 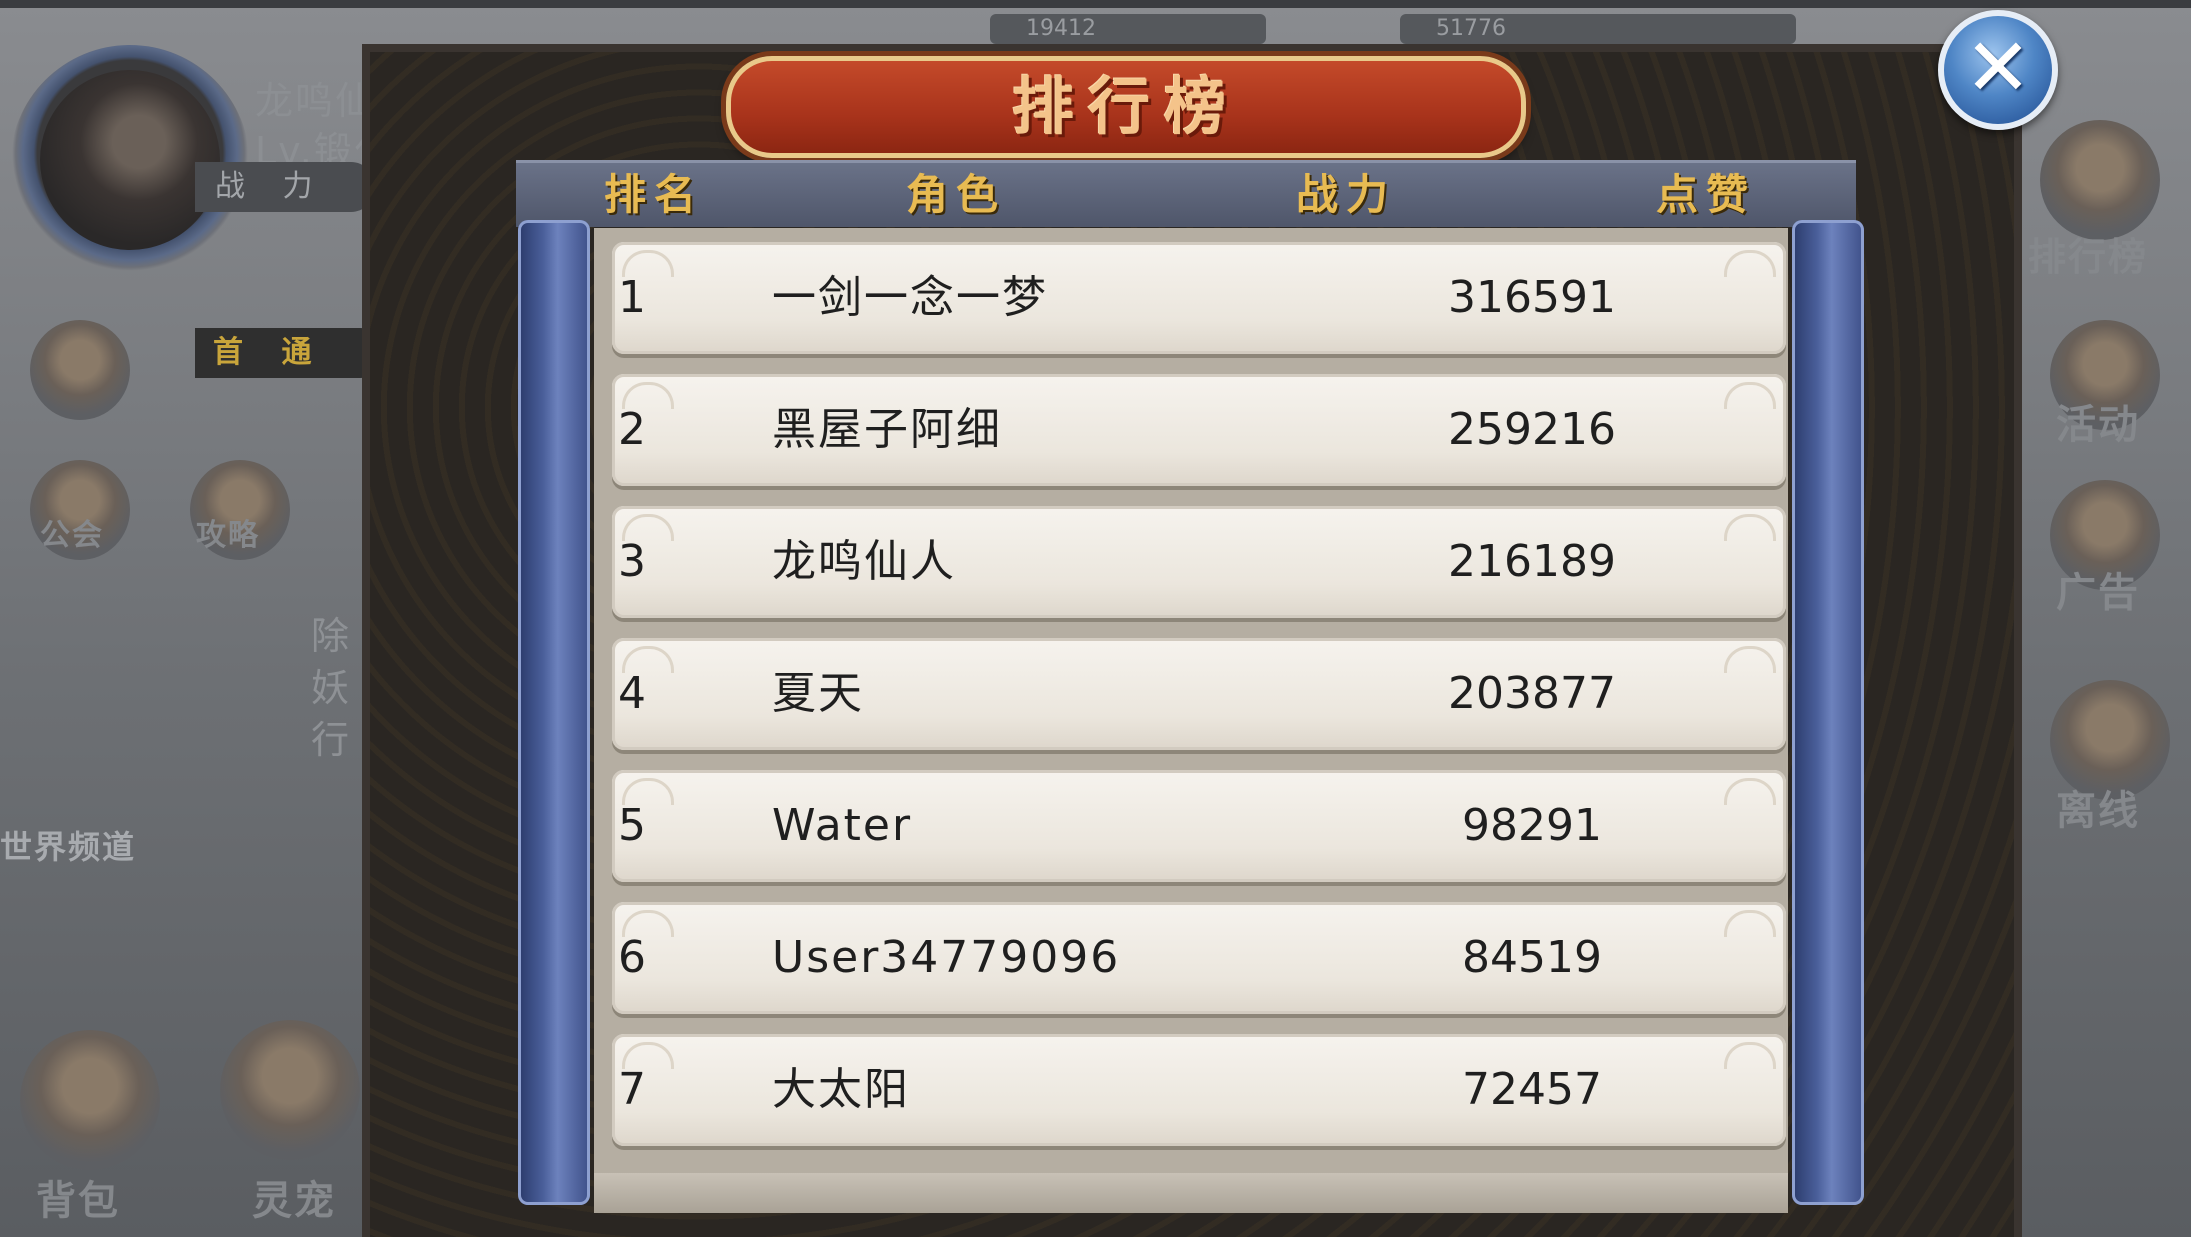 I want to click on settings-gear-icon, so click(x=80, y=370).